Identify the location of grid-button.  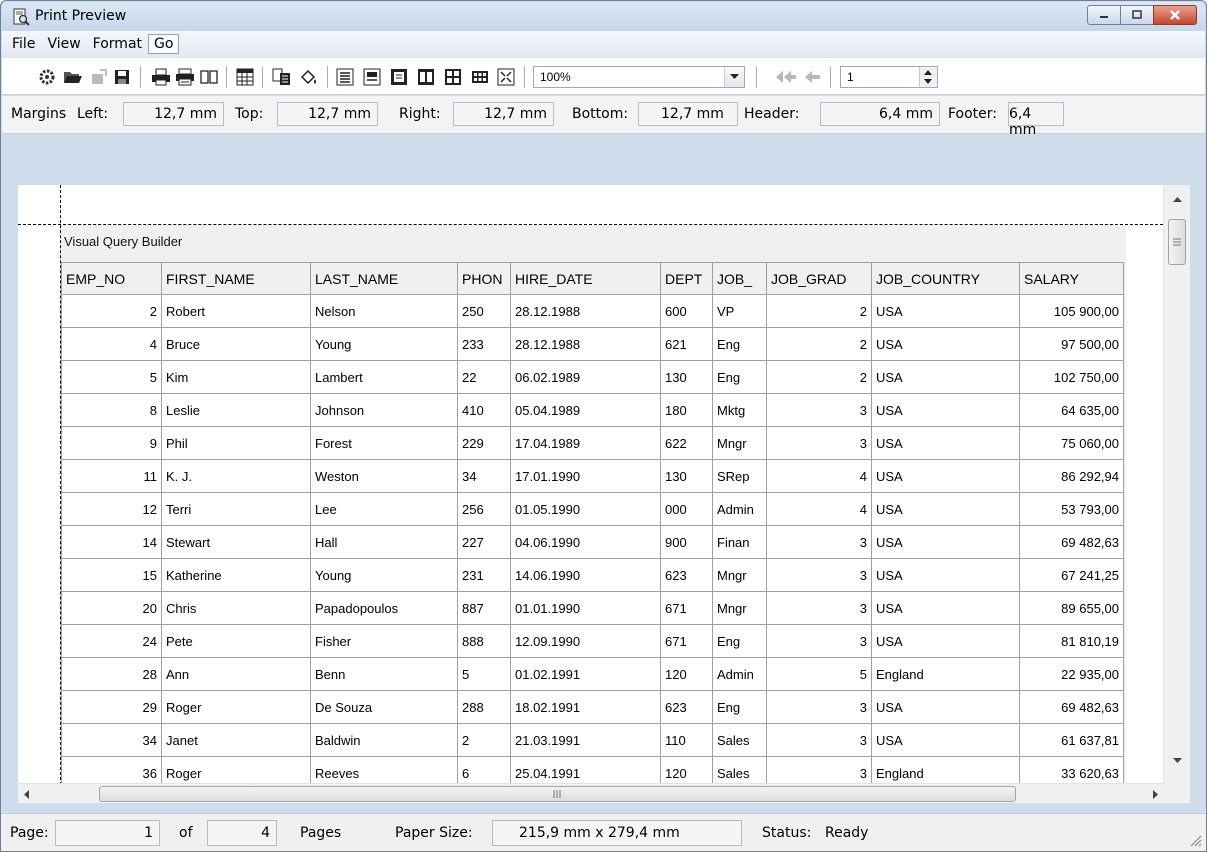
(245, 77).